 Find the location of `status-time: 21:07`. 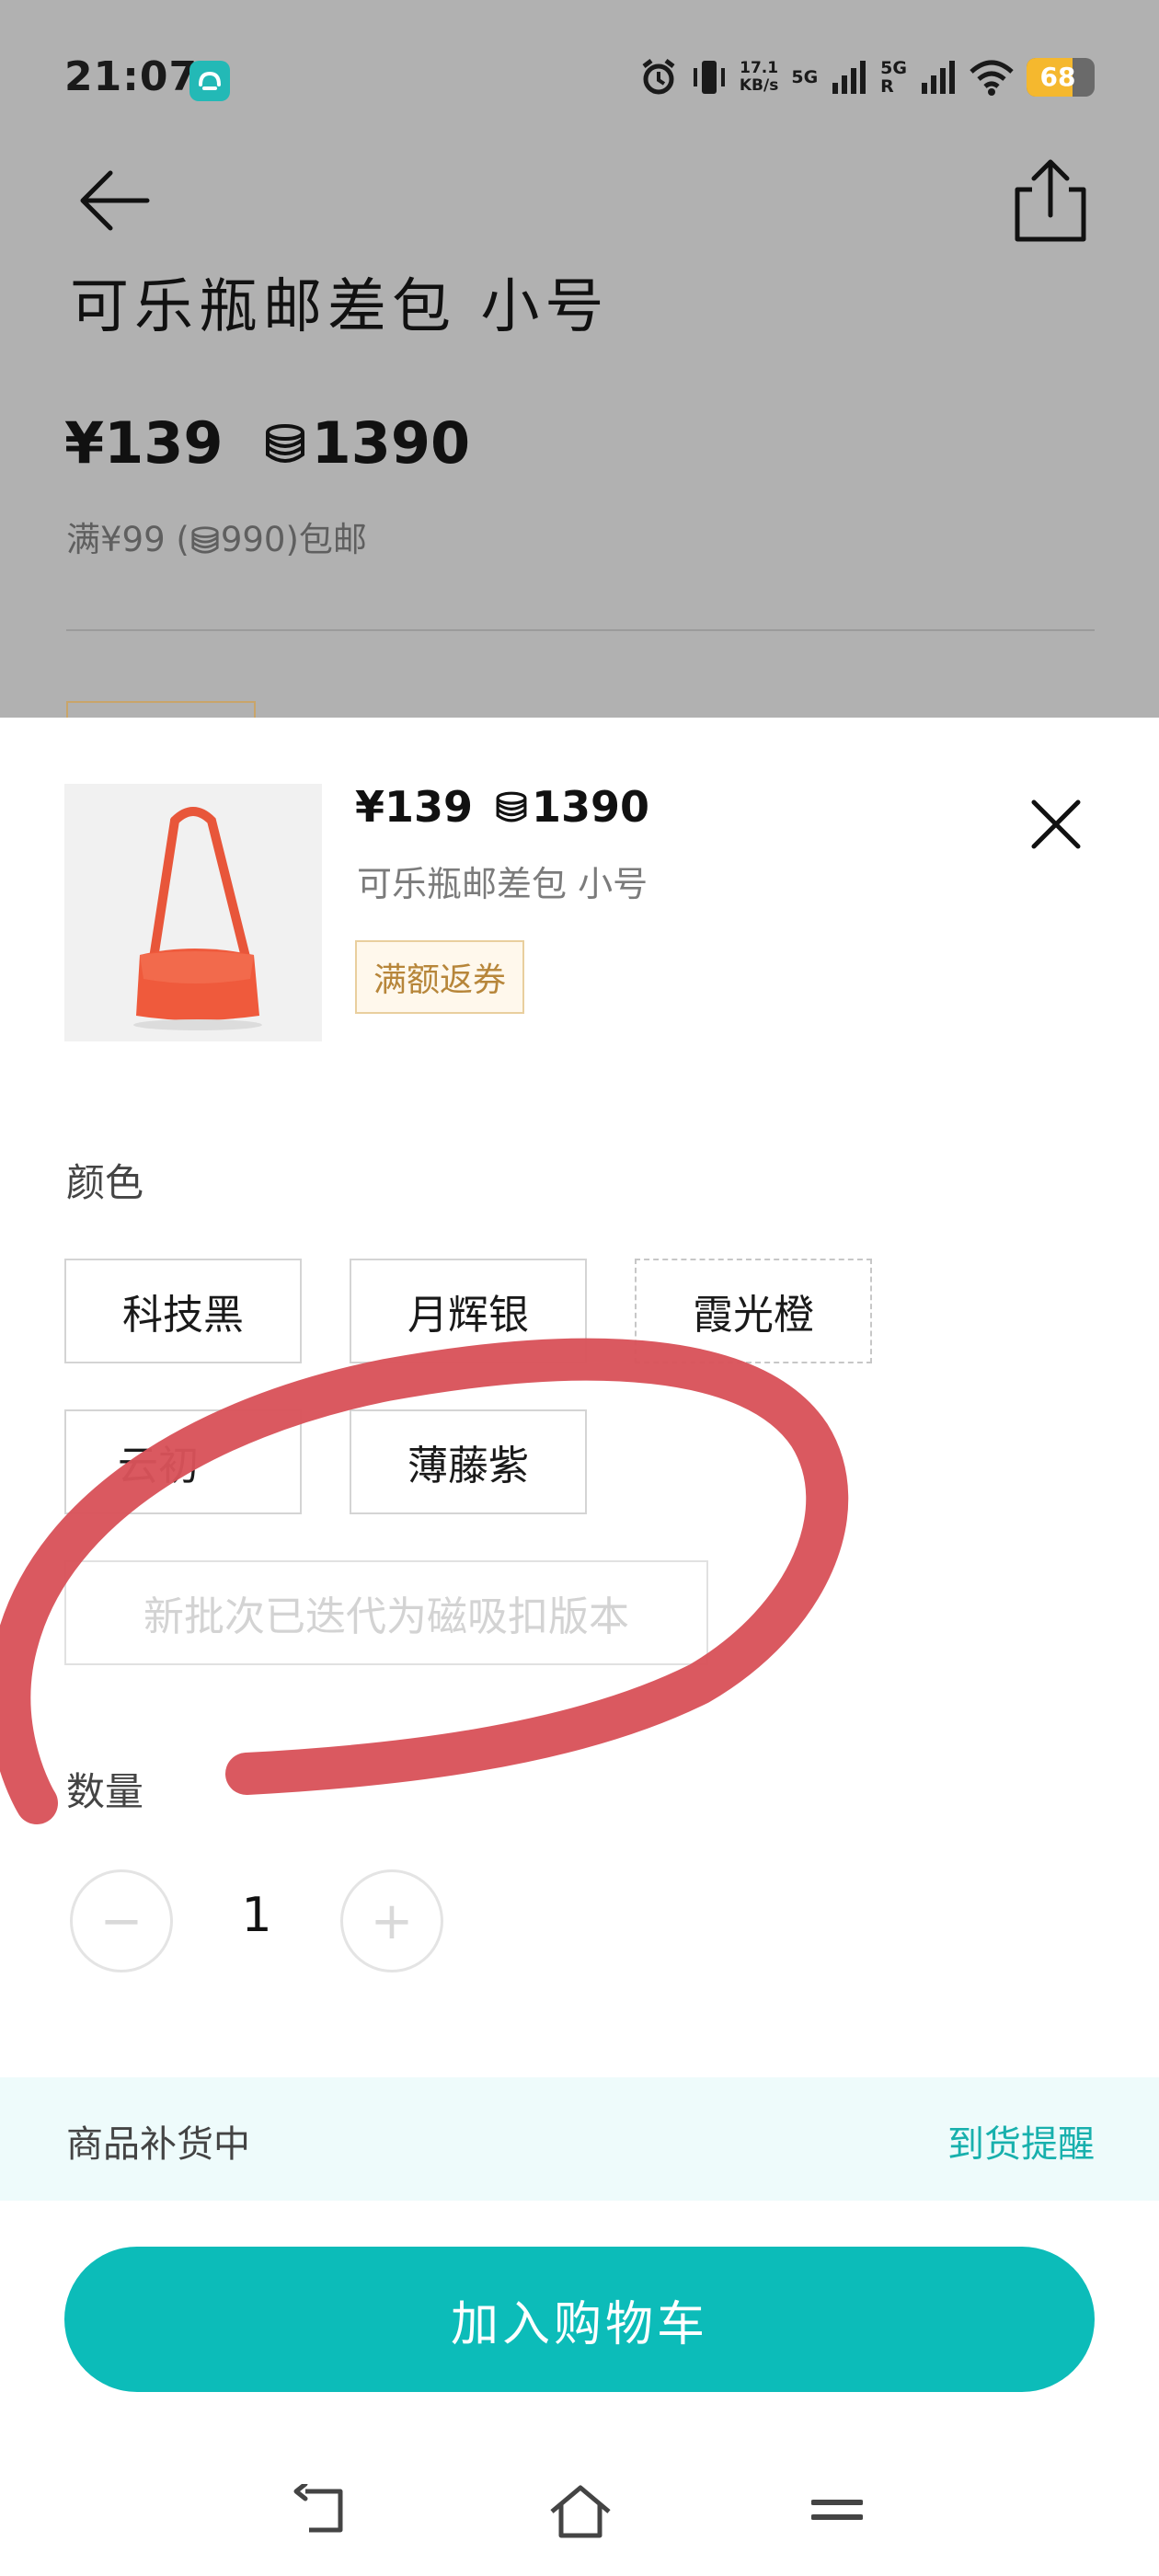

status-time: 21:07 is located at coordinates (131, 76).